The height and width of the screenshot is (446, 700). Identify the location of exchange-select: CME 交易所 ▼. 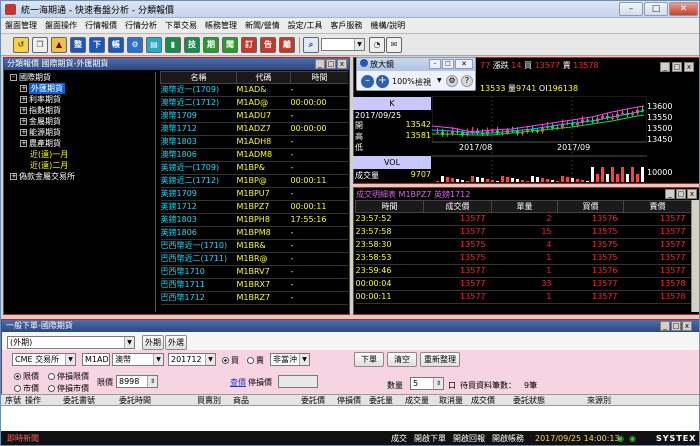
(44, 359).